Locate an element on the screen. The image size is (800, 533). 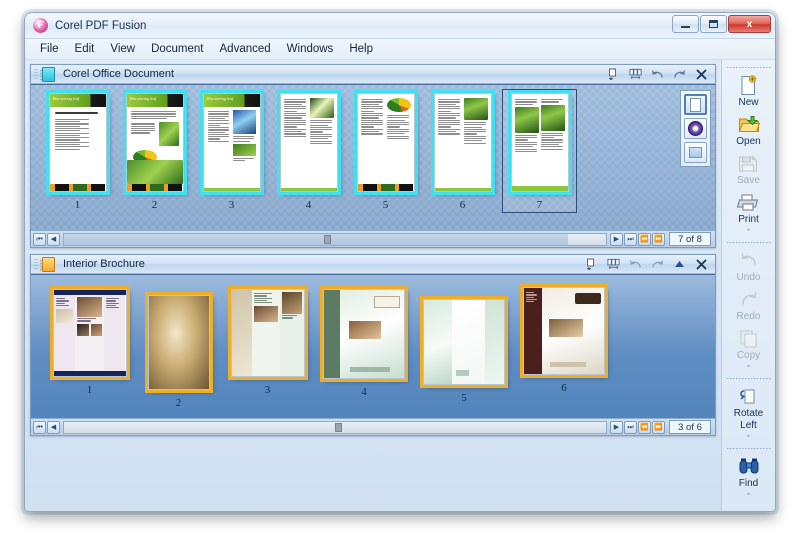
find-button-label: Find is located at coordinates (748, 483).